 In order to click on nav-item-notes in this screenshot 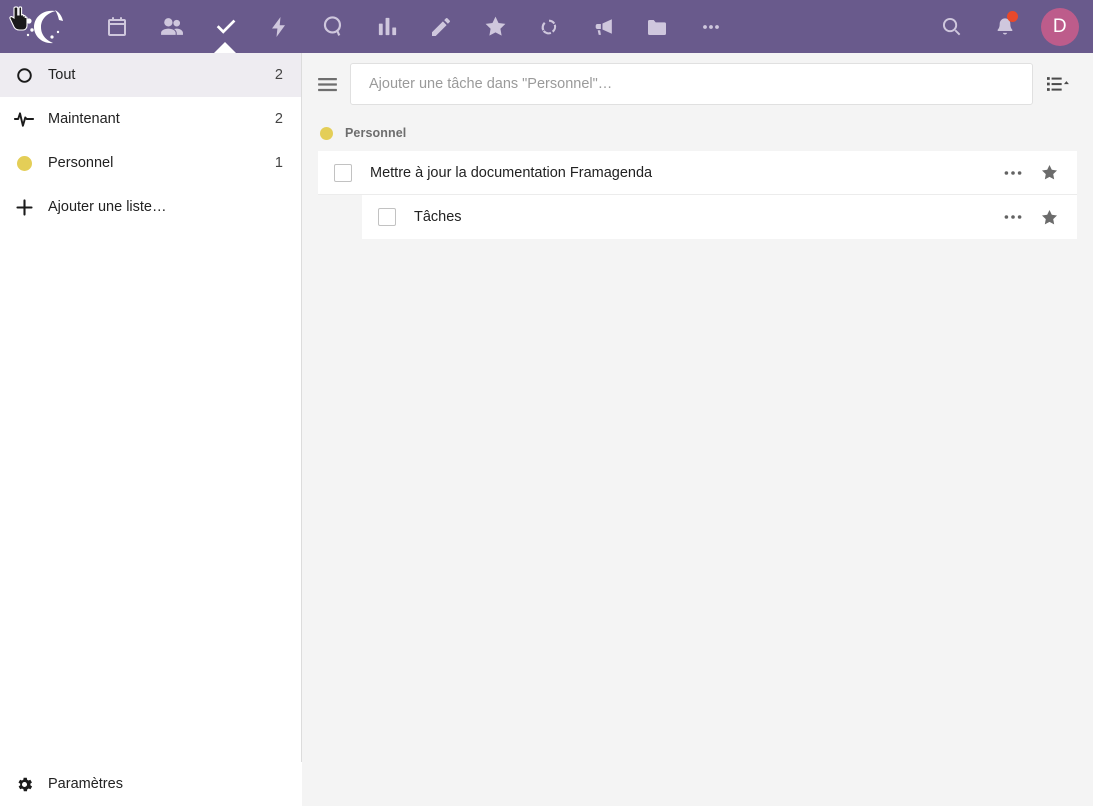, I will do `click(441, 26)`.